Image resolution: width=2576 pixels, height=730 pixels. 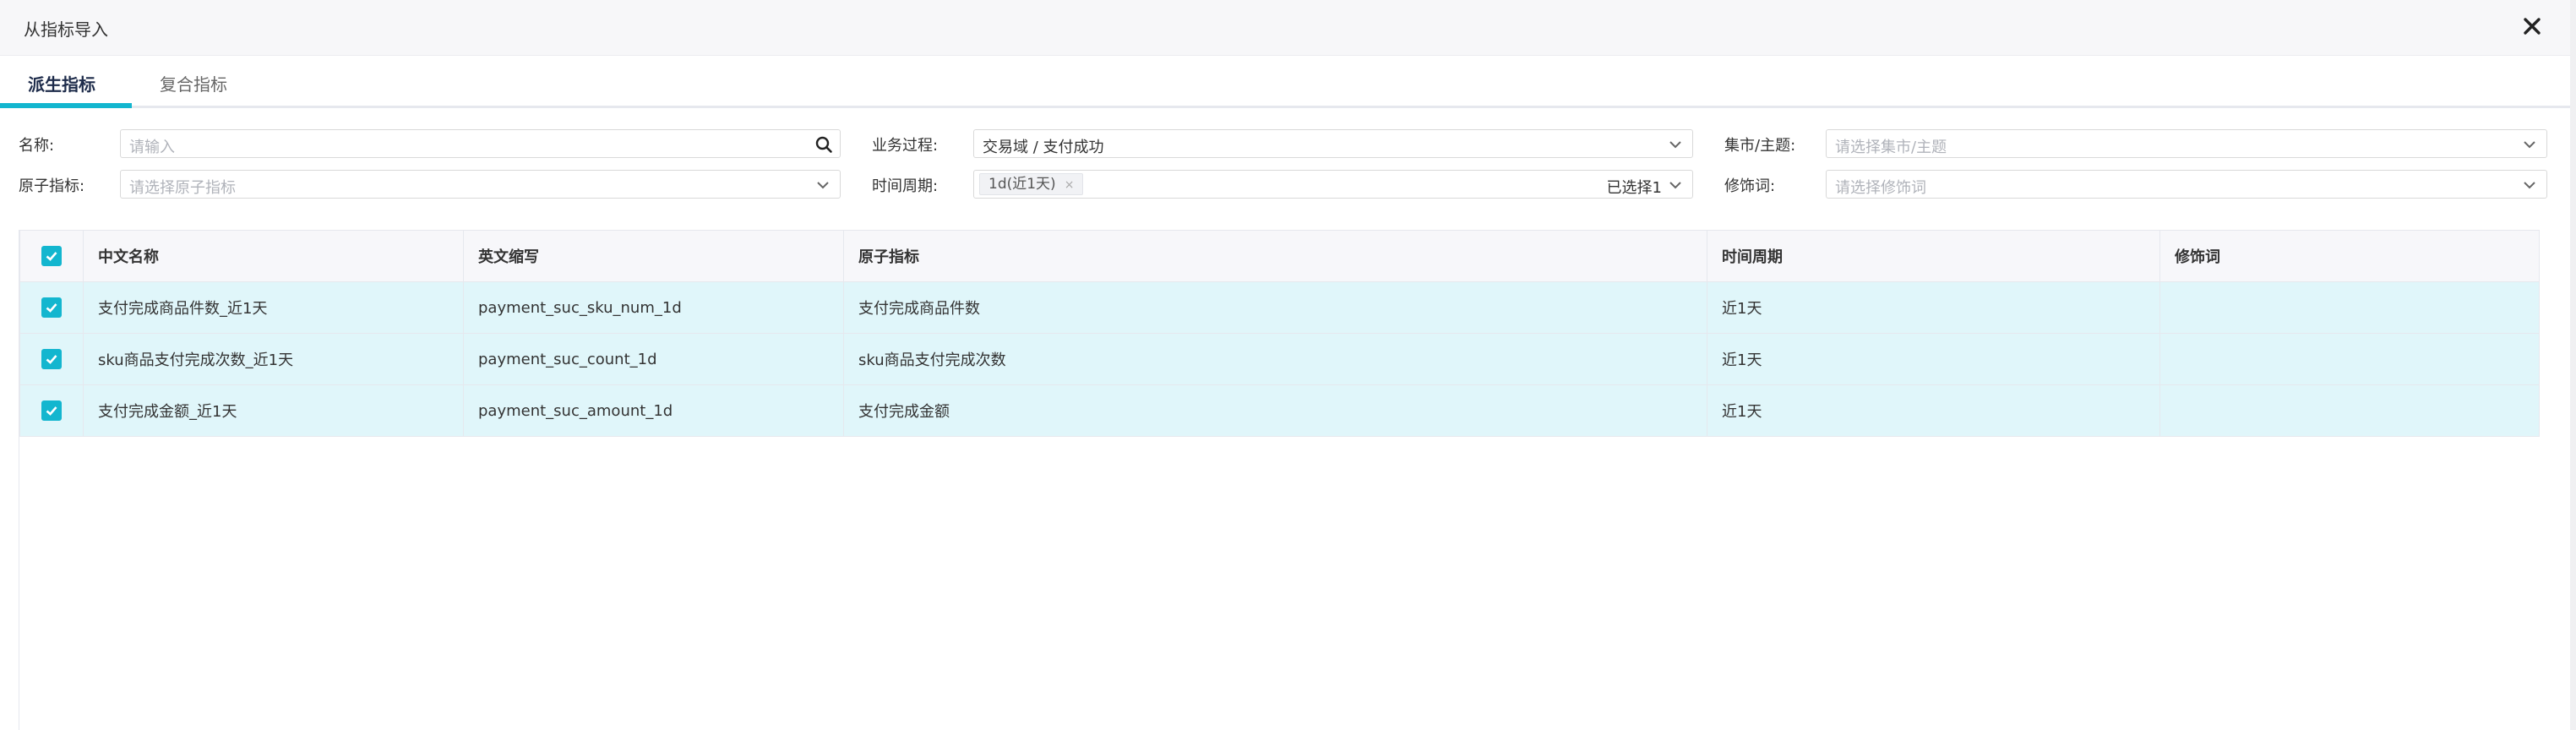 I want to click on column-header-atomic-metric: 原子指标, so click(x=1275, y=256).